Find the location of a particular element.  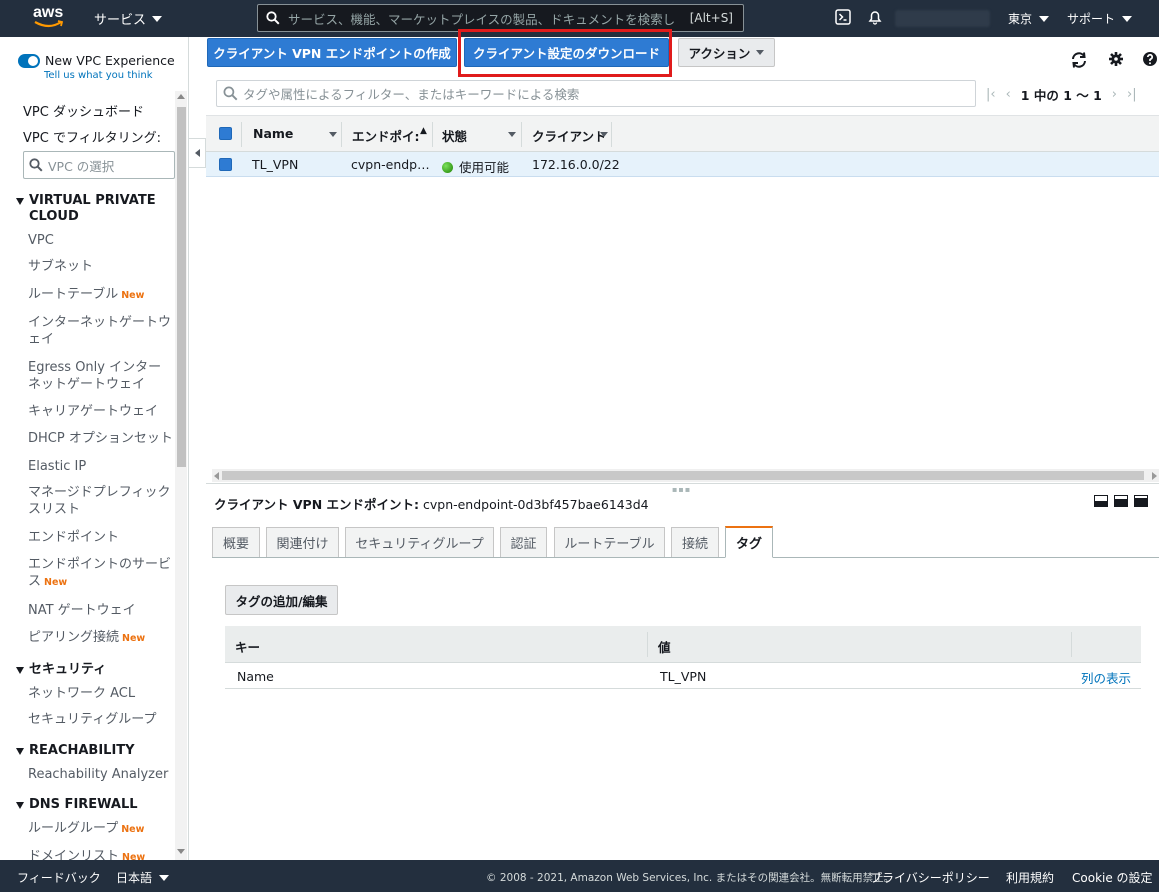

row-checkbox is located at coordinates (225, 164).